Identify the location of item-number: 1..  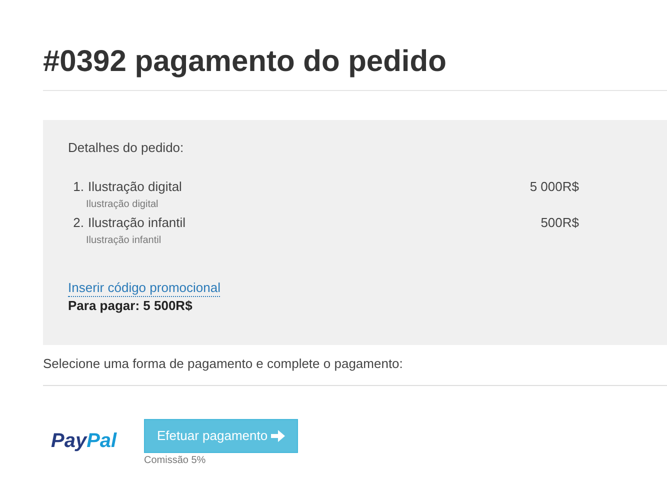
(78, 187).